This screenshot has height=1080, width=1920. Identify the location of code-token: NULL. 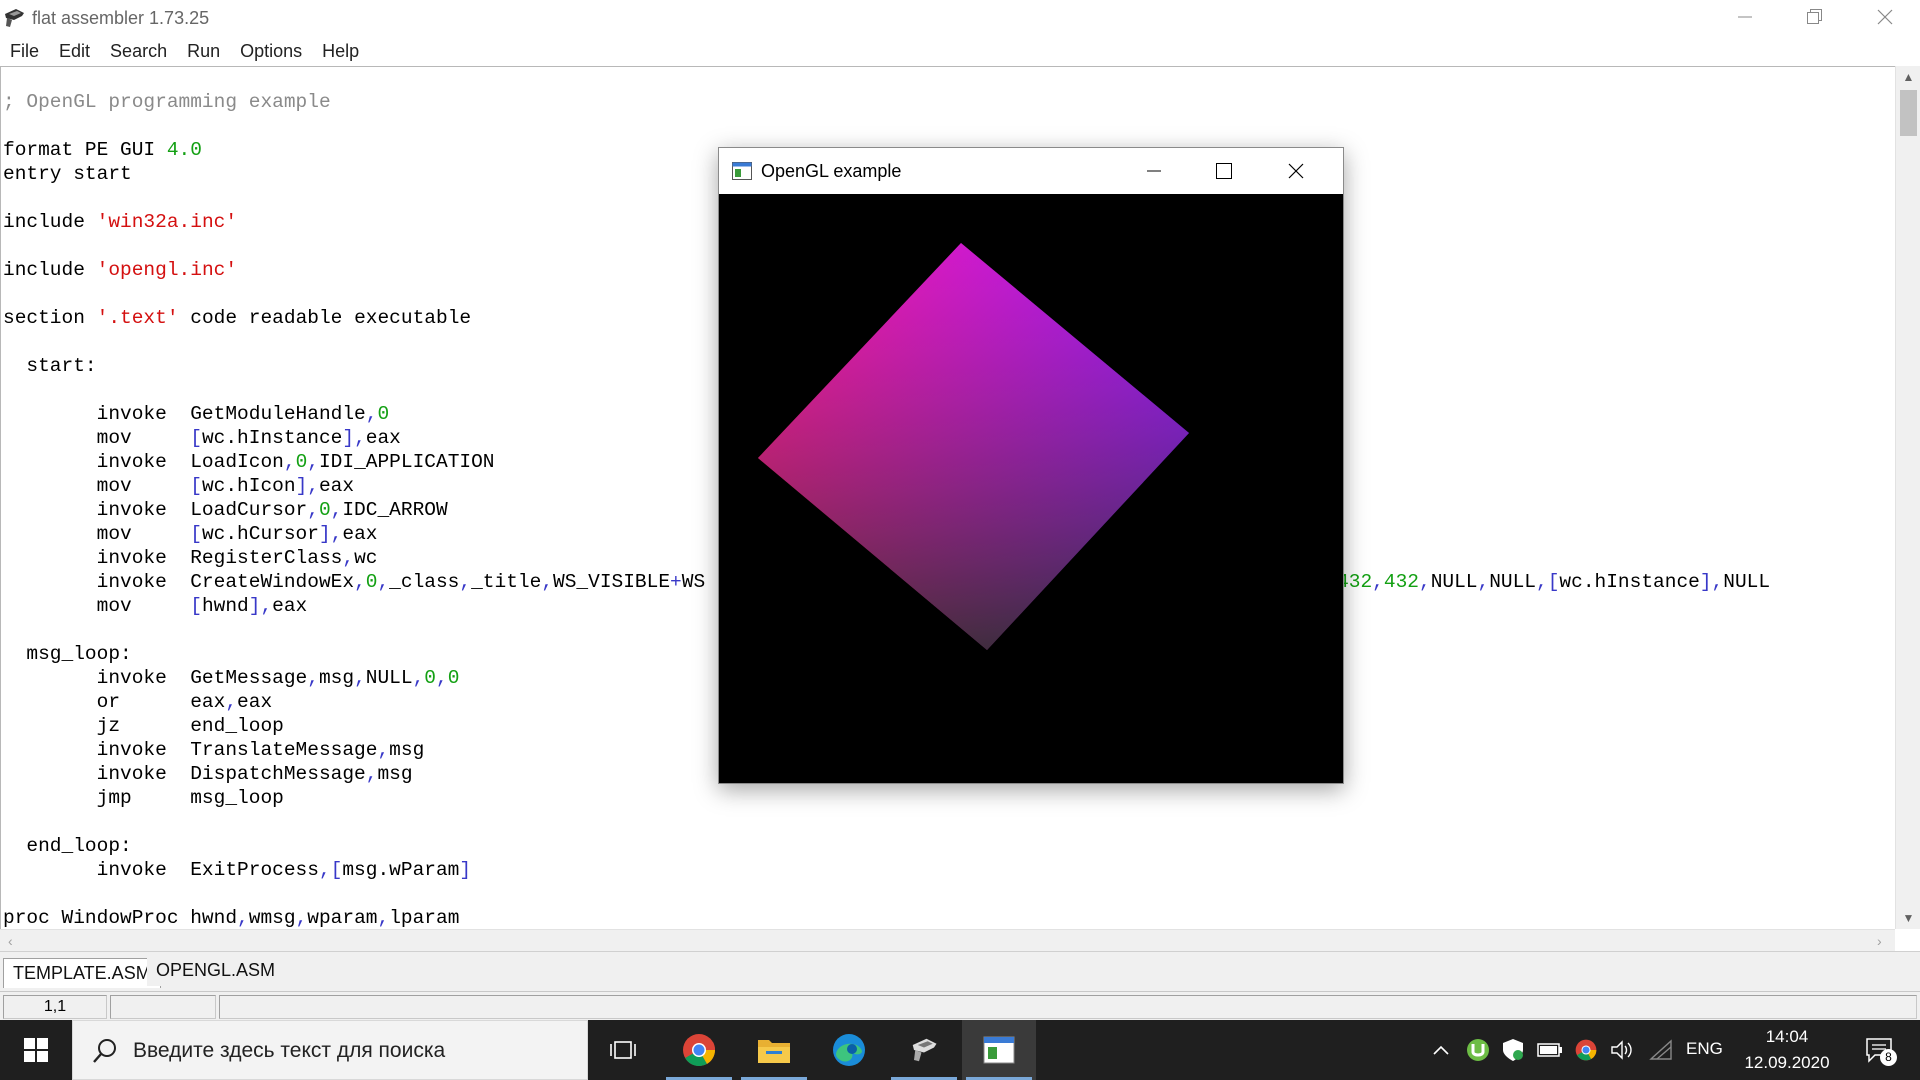
(1513, 582).